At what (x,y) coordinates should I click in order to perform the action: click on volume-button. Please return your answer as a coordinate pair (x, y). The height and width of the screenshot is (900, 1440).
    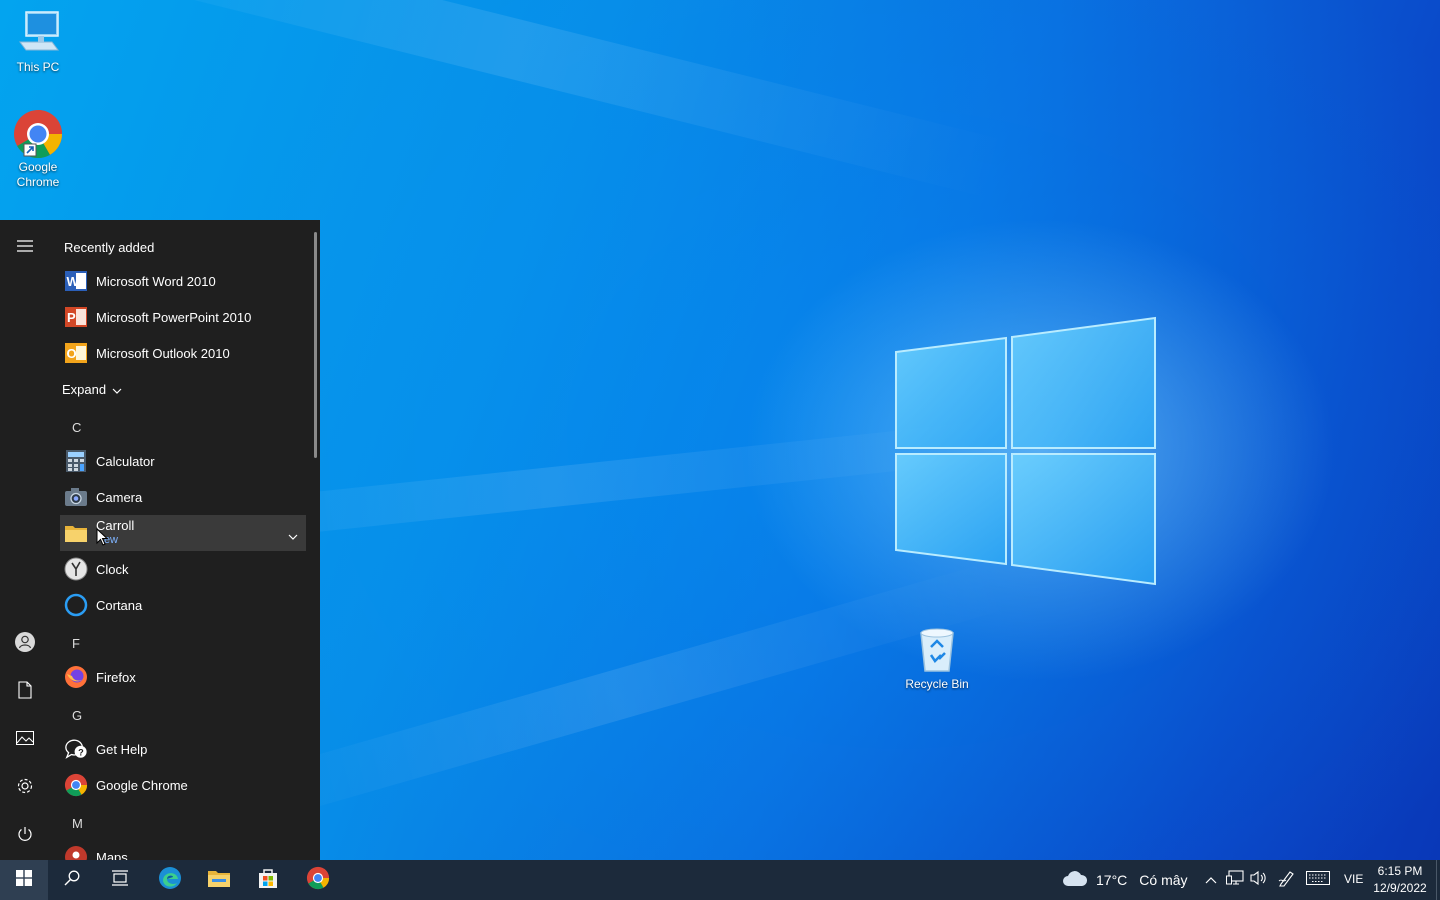
    Looking at the image, I should click on (1259, 880).